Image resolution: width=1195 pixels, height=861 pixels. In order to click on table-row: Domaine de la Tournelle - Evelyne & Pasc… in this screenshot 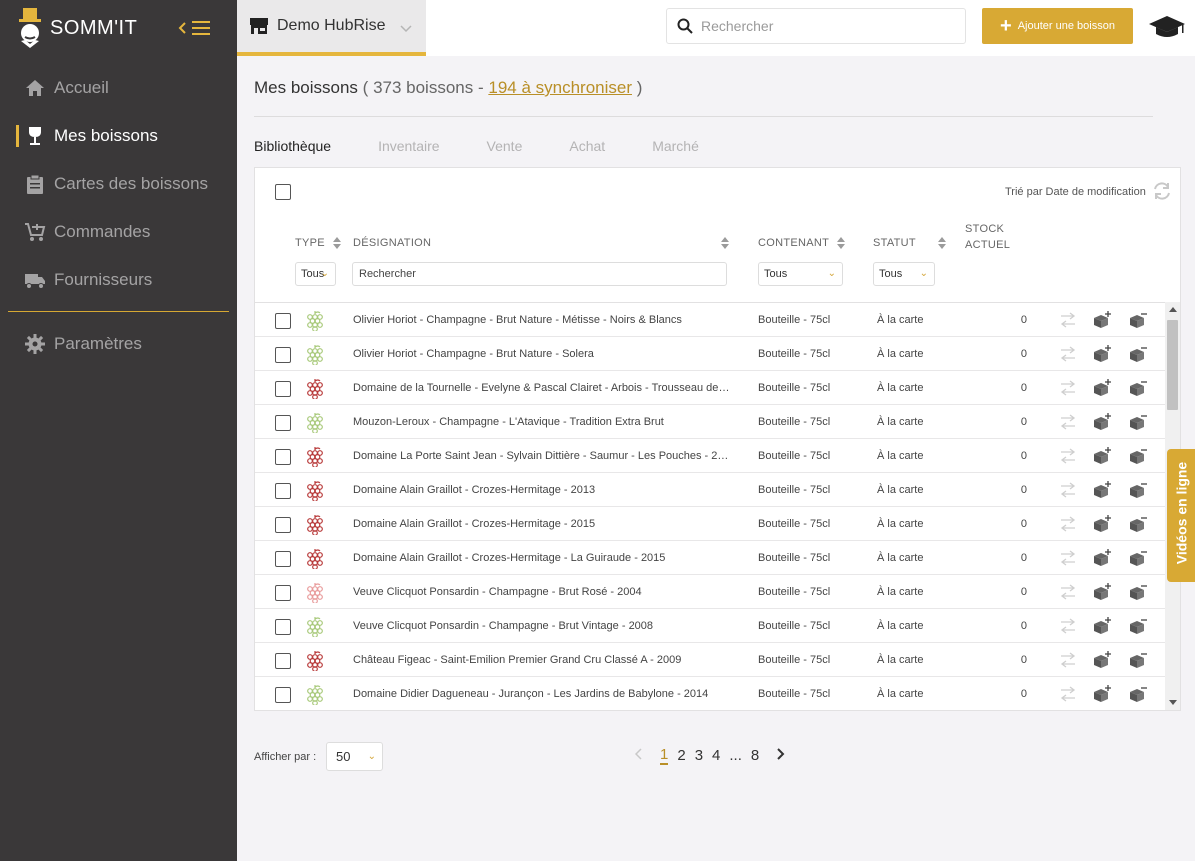, I will do `click(710, 388)`.